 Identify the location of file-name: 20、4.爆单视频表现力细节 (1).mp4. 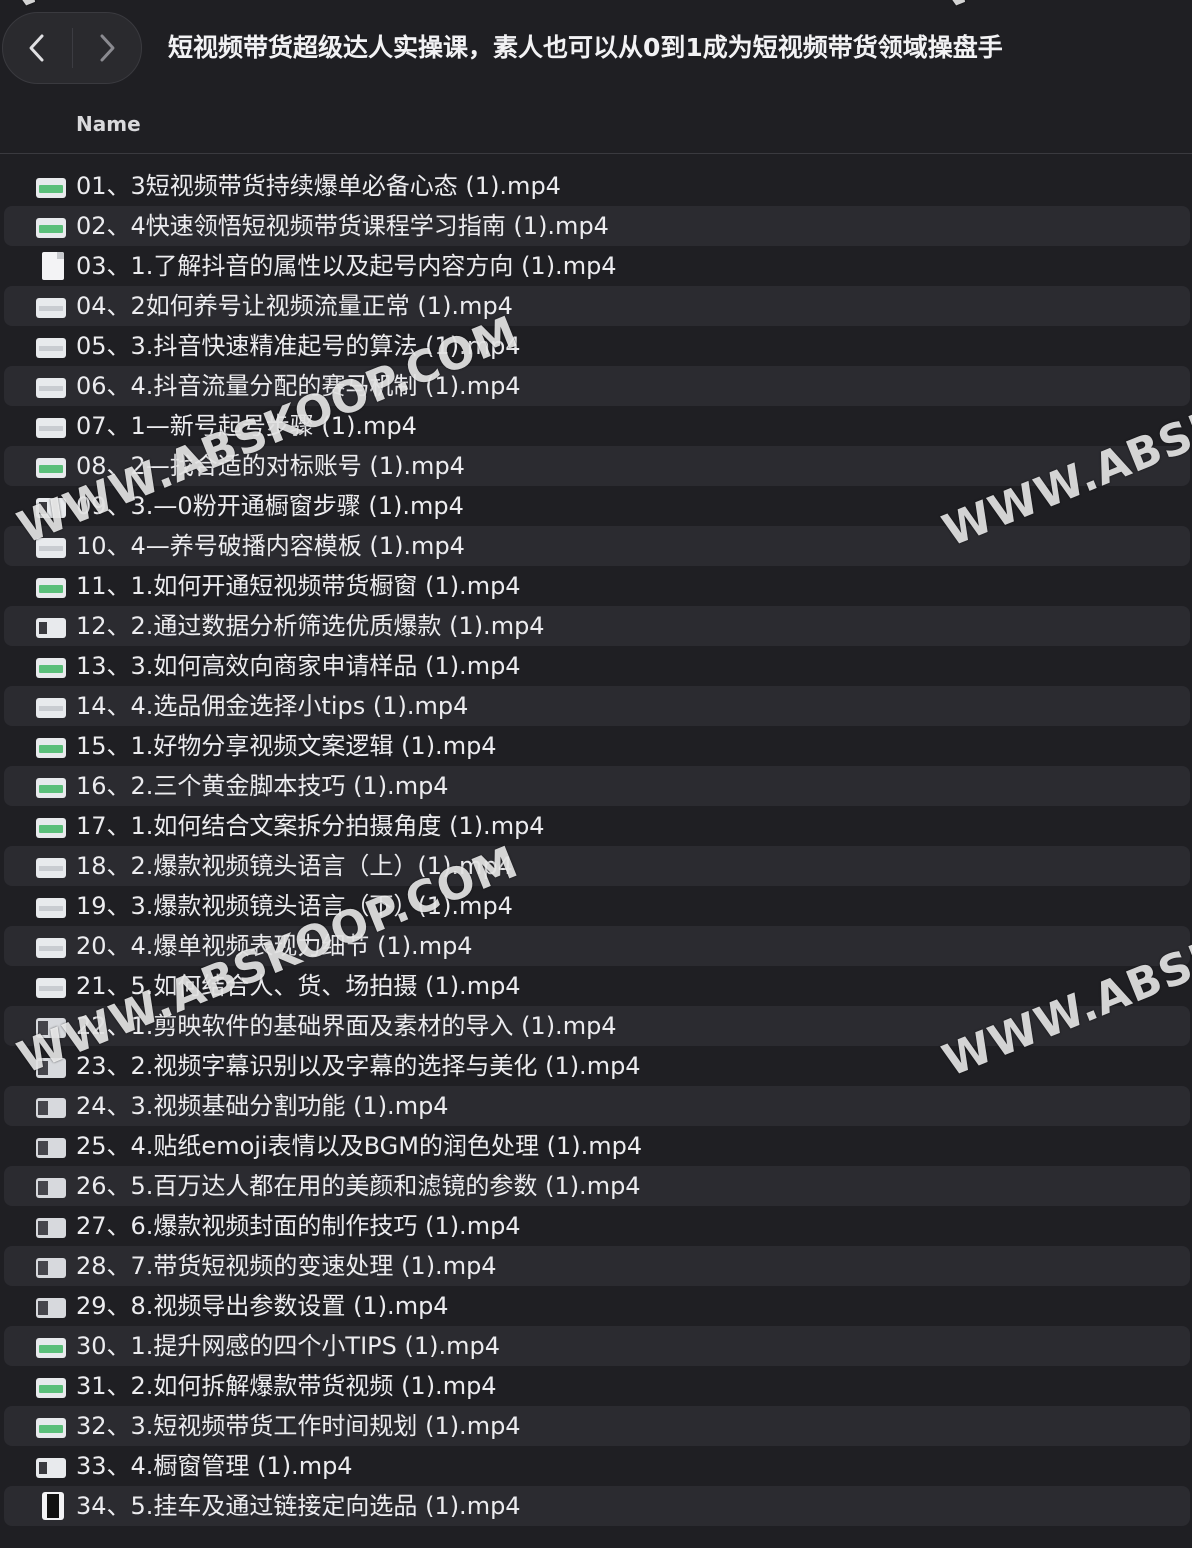
(274, 946).